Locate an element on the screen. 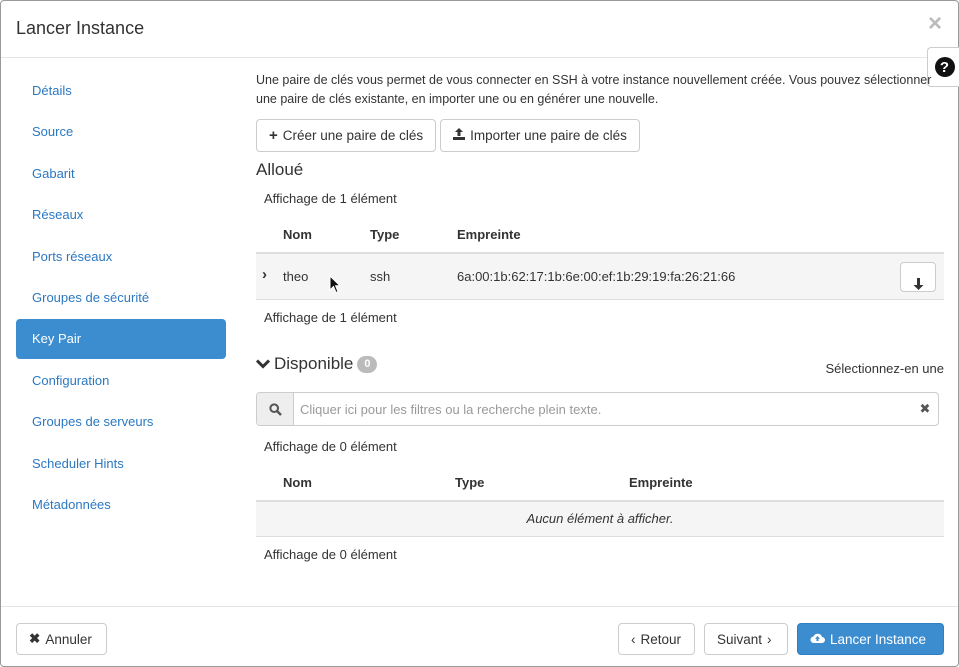  sidebar-item-server-groups: Groupes de serveurs is located at coordinates (121, 422).